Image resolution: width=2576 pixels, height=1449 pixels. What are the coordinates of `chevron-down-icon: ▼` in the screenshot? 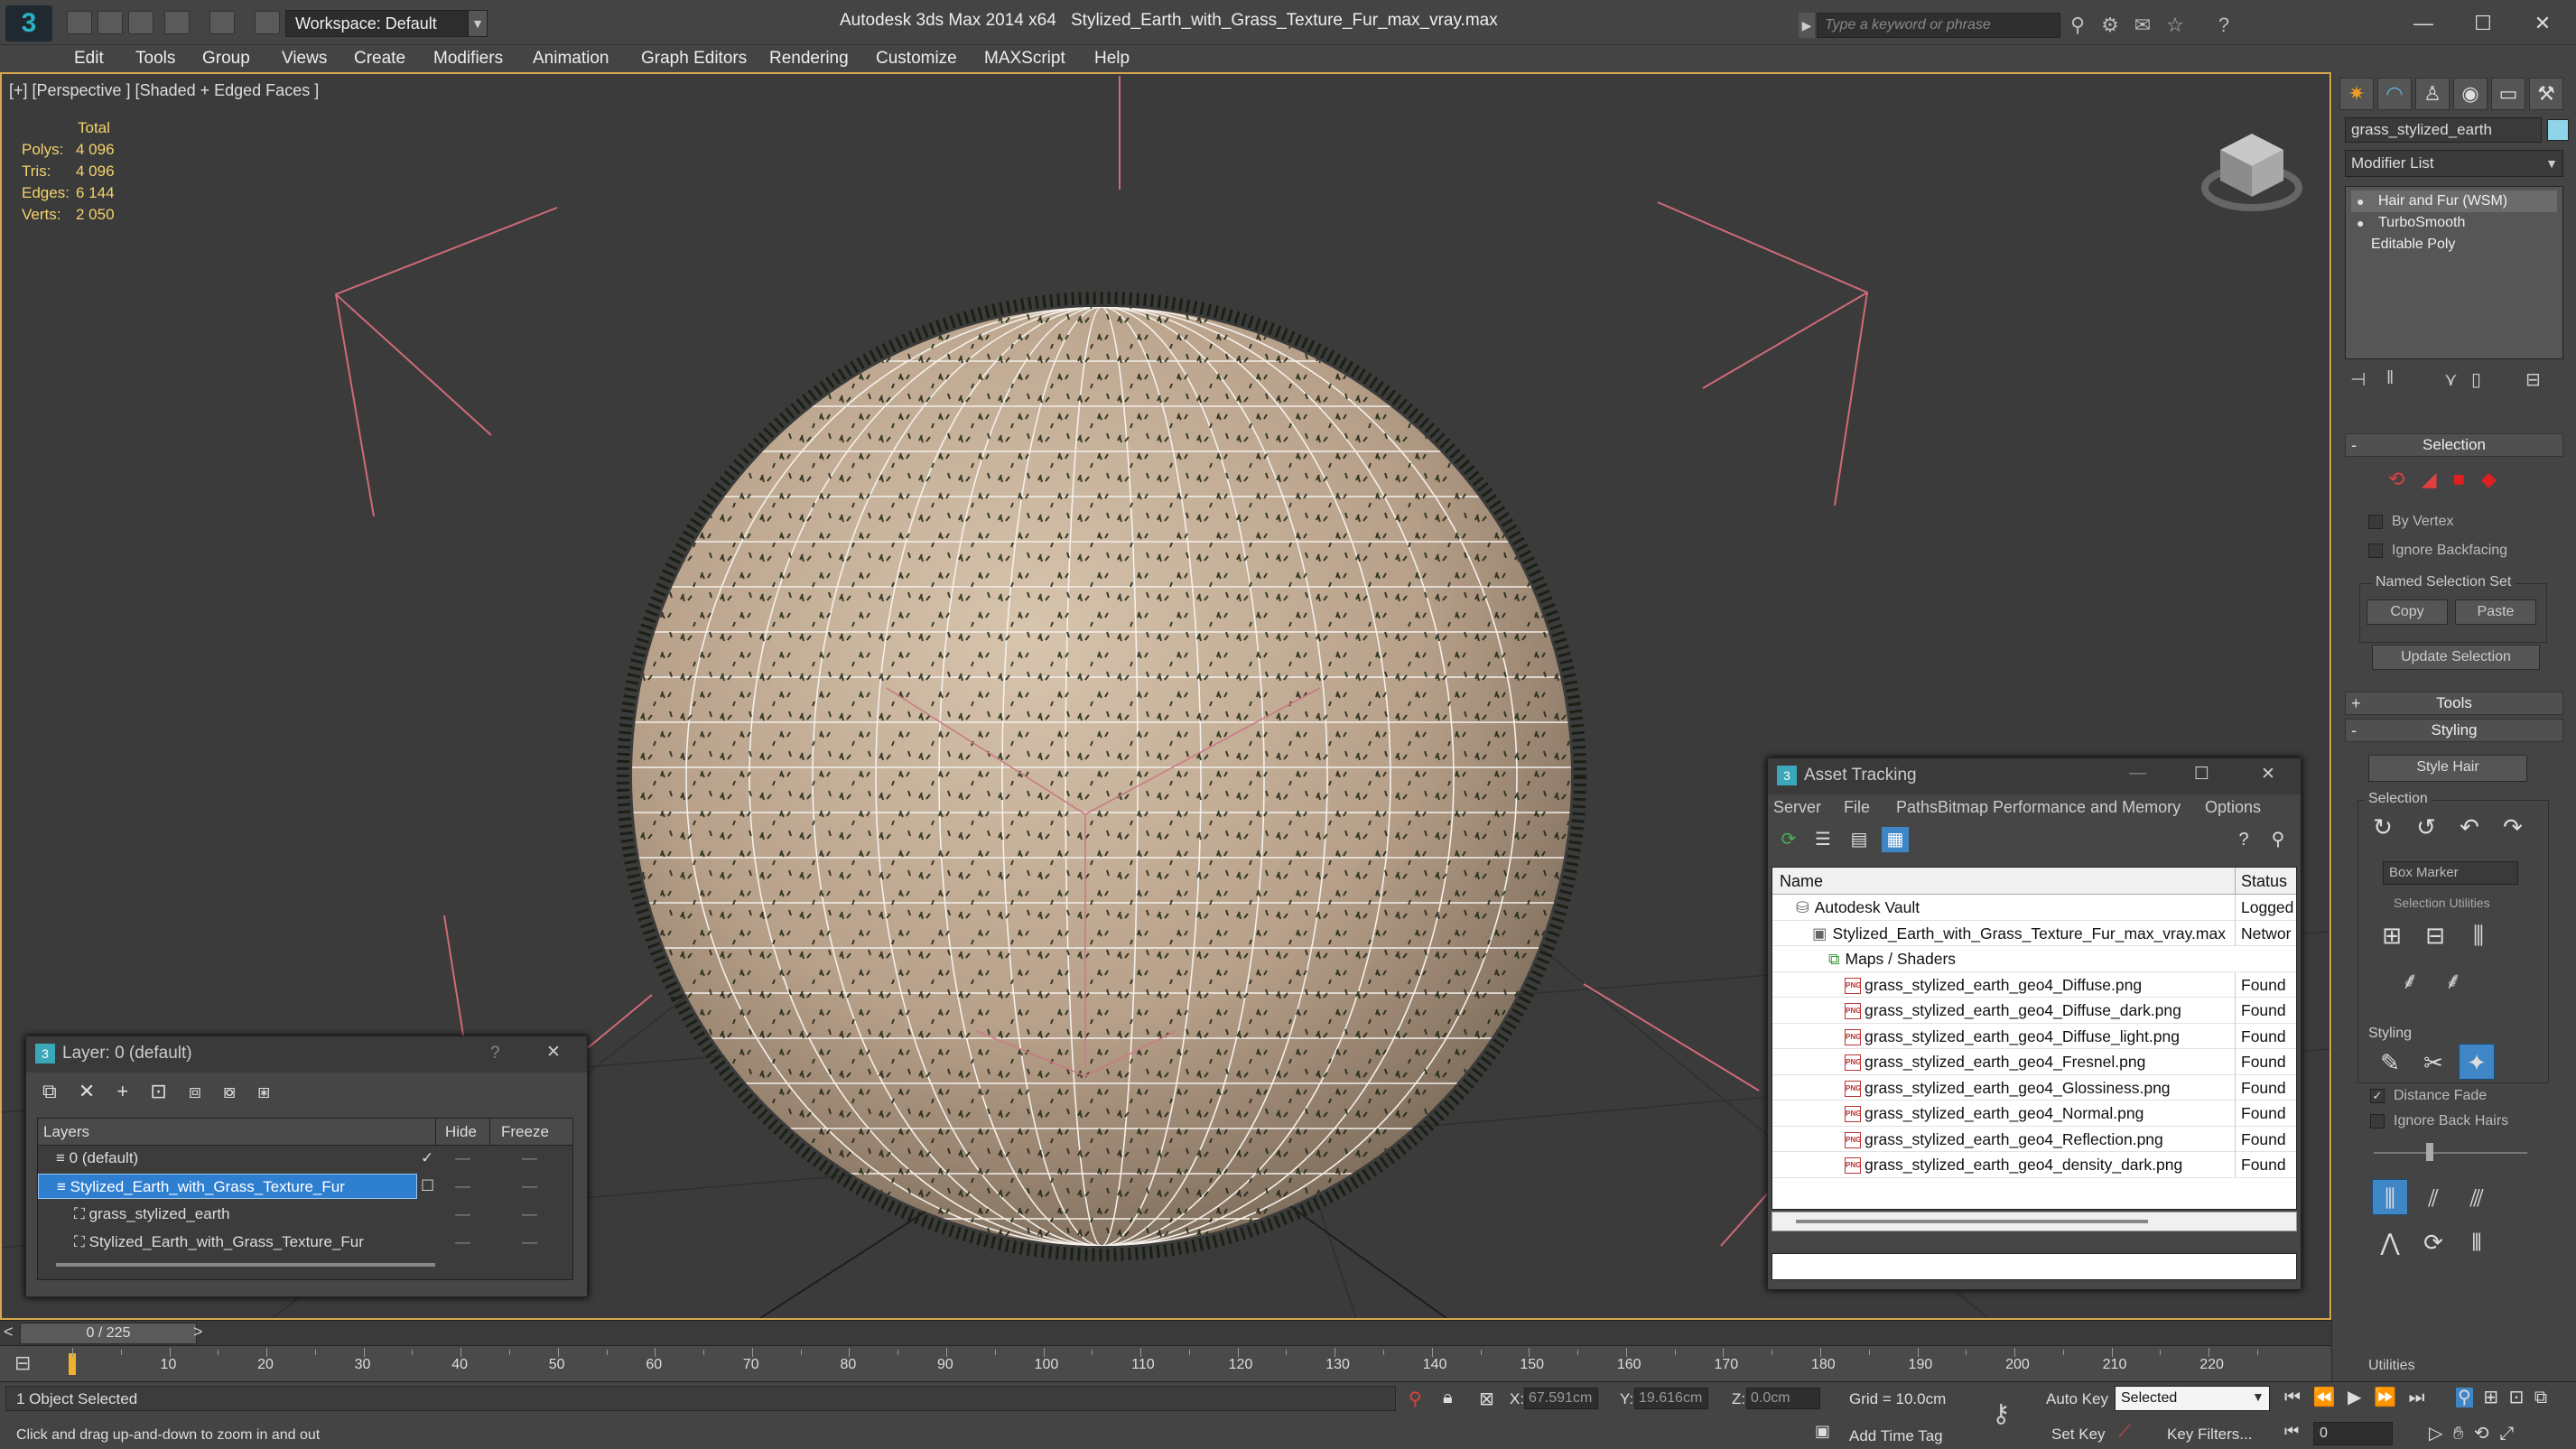 It's located at (2552, 163).